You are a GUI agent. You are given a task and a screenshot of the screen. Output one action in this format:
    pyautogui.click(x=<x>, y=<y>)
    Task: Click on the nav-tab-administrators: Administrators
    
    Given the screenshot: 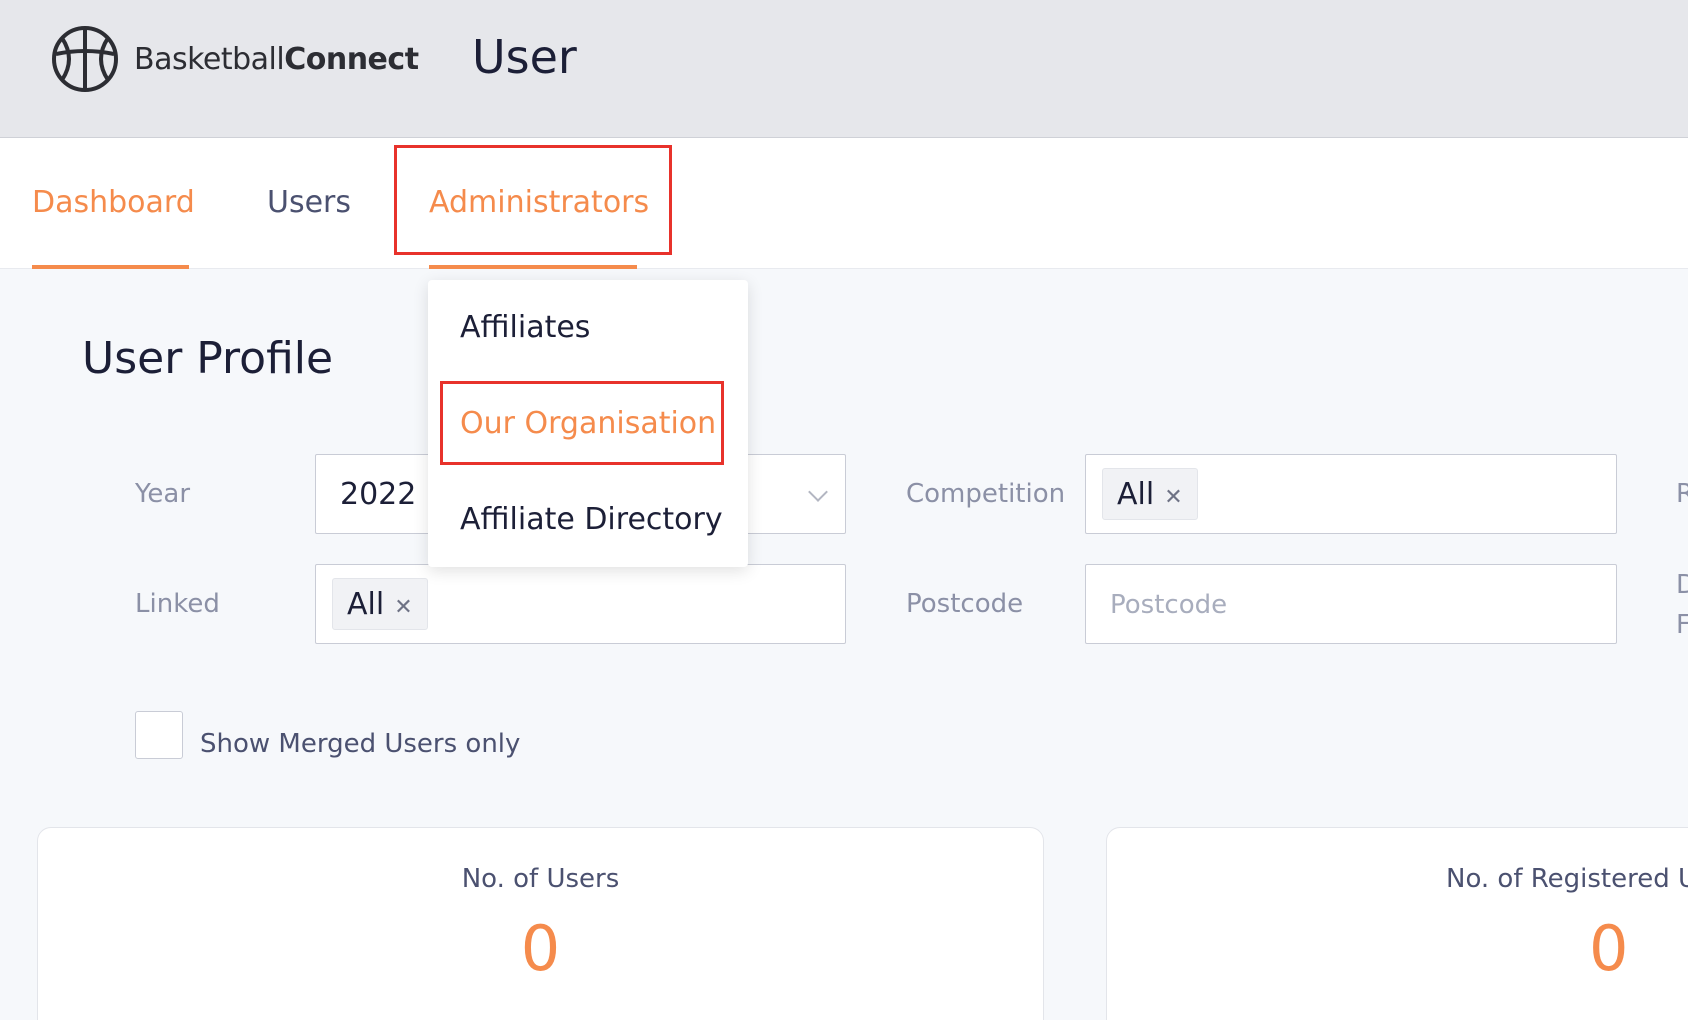 What is the action you would take?
    pyautogui.click(x=539, y=203)
    